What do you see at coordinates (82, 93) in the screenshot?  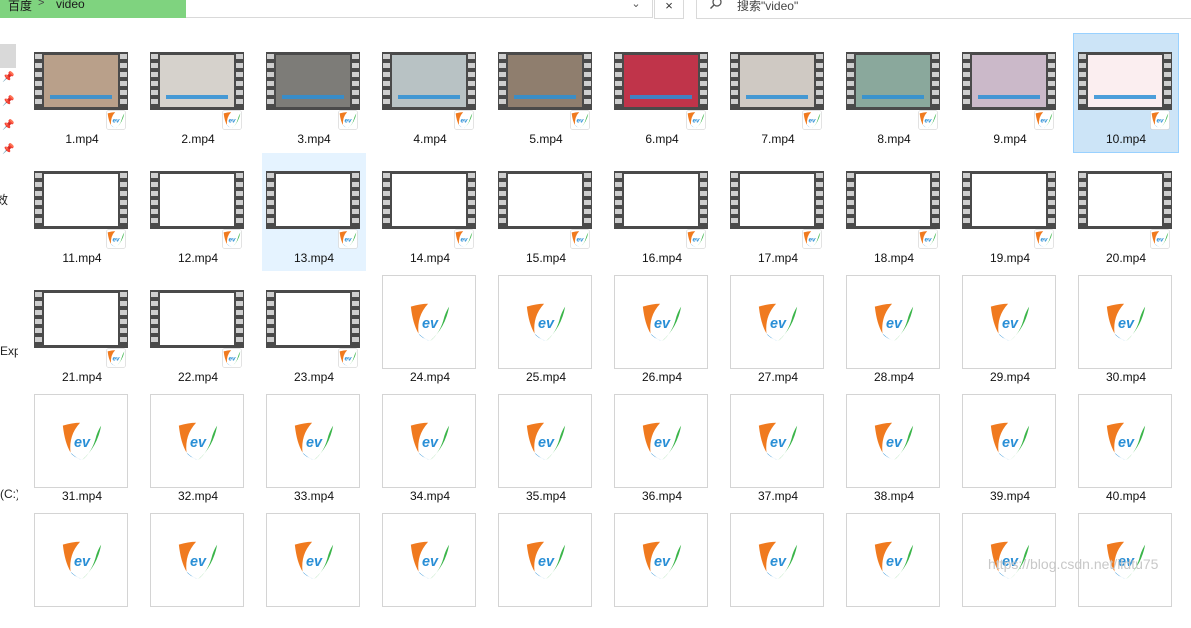 I see `file-item: ev 1.mp4` at bounding box center [82, 93].